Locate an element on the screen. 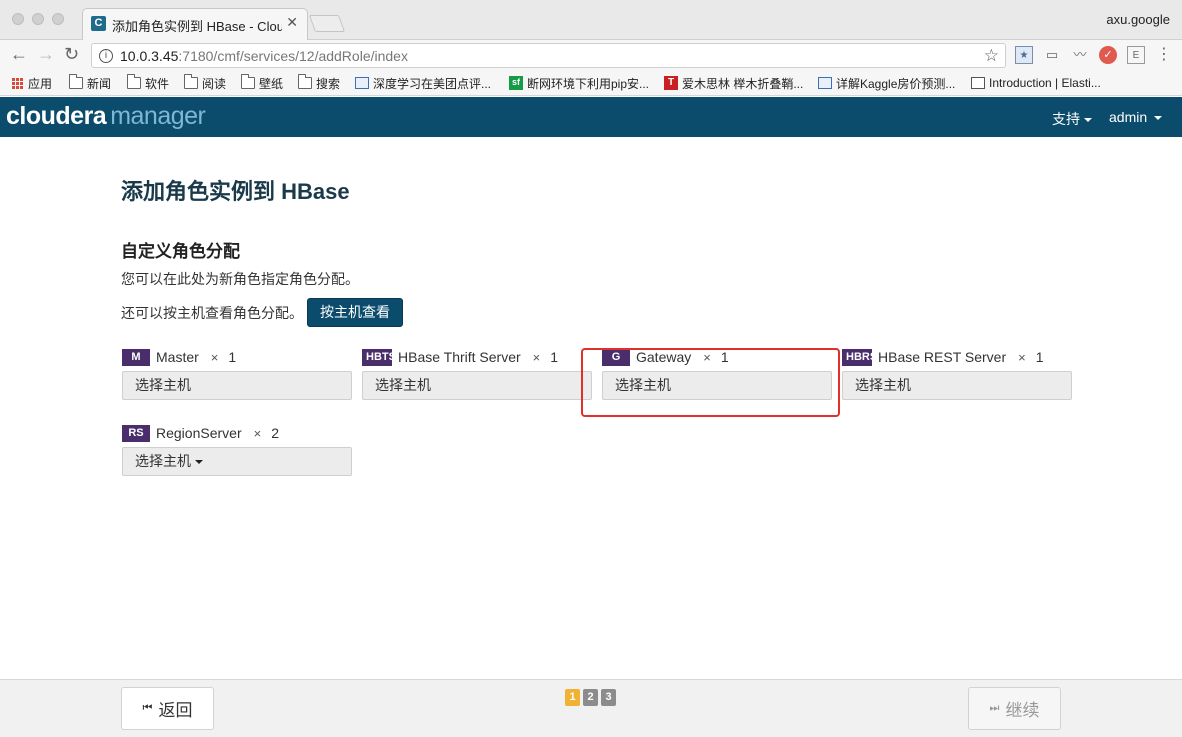  new-tab-button is located at coordinates (327, 23).